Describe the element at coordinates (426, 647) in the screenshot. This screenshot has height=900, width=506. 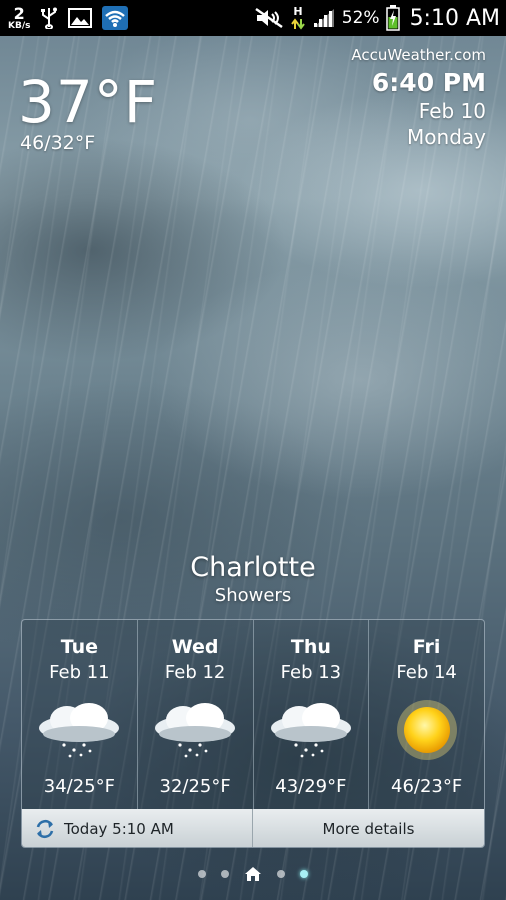
I see `forecast-day-name: Fri` at that location.